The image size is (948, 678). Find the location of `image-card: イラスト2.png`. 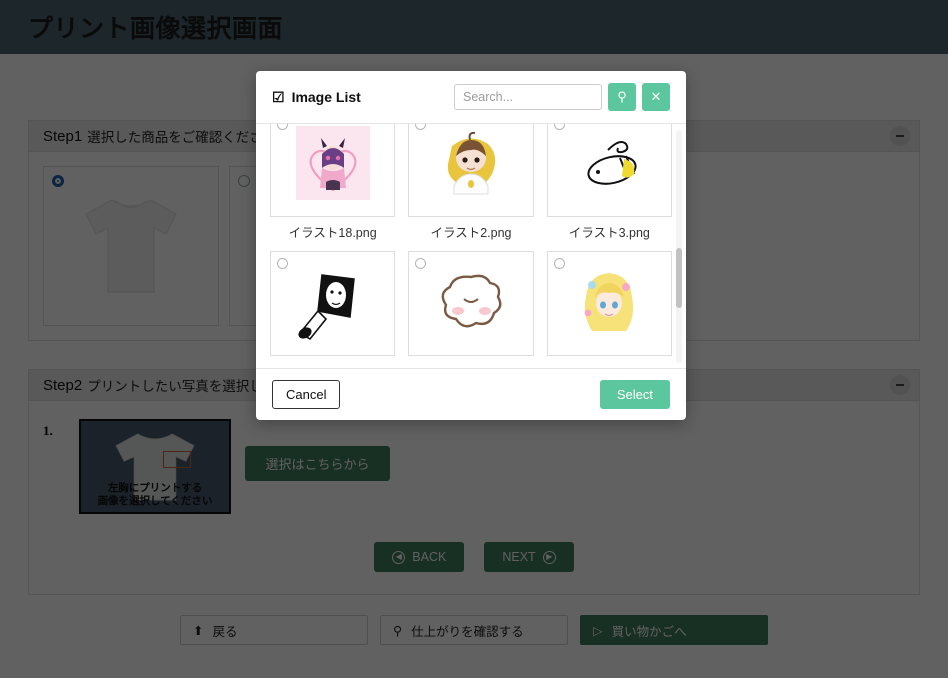

image-card: イラスト2.png is located at coordinates (471, 182).